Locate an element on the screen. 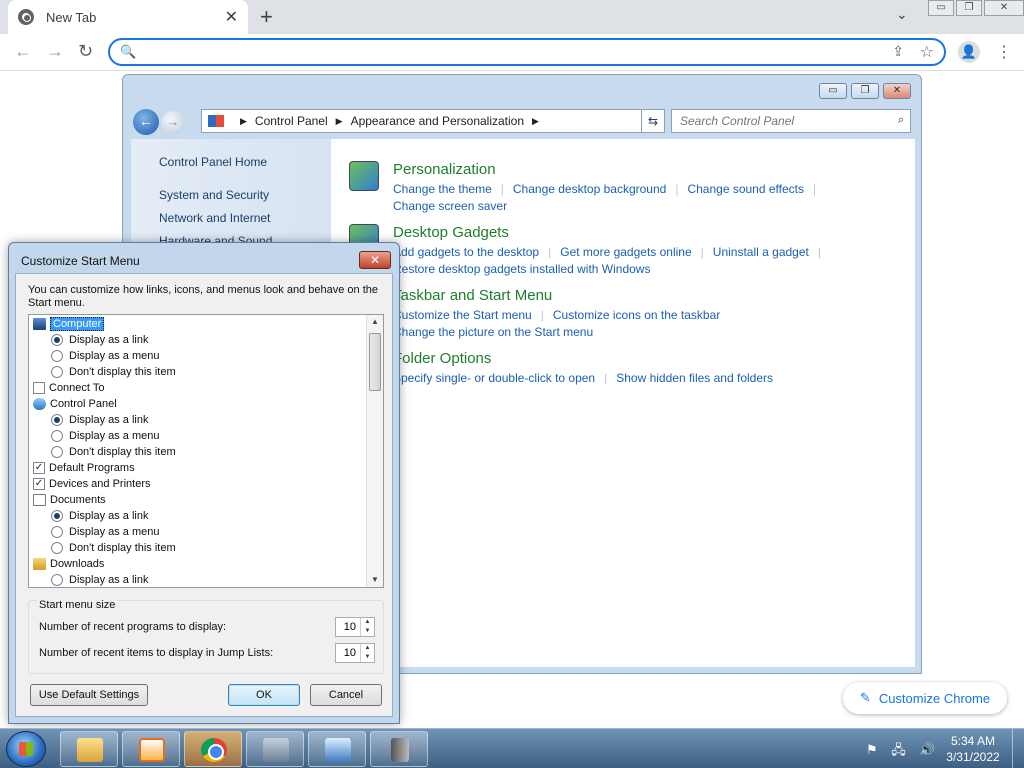 The image size is (1024, 768). bookmark-star-icon: ☆ is located at coordinates (927, 52).